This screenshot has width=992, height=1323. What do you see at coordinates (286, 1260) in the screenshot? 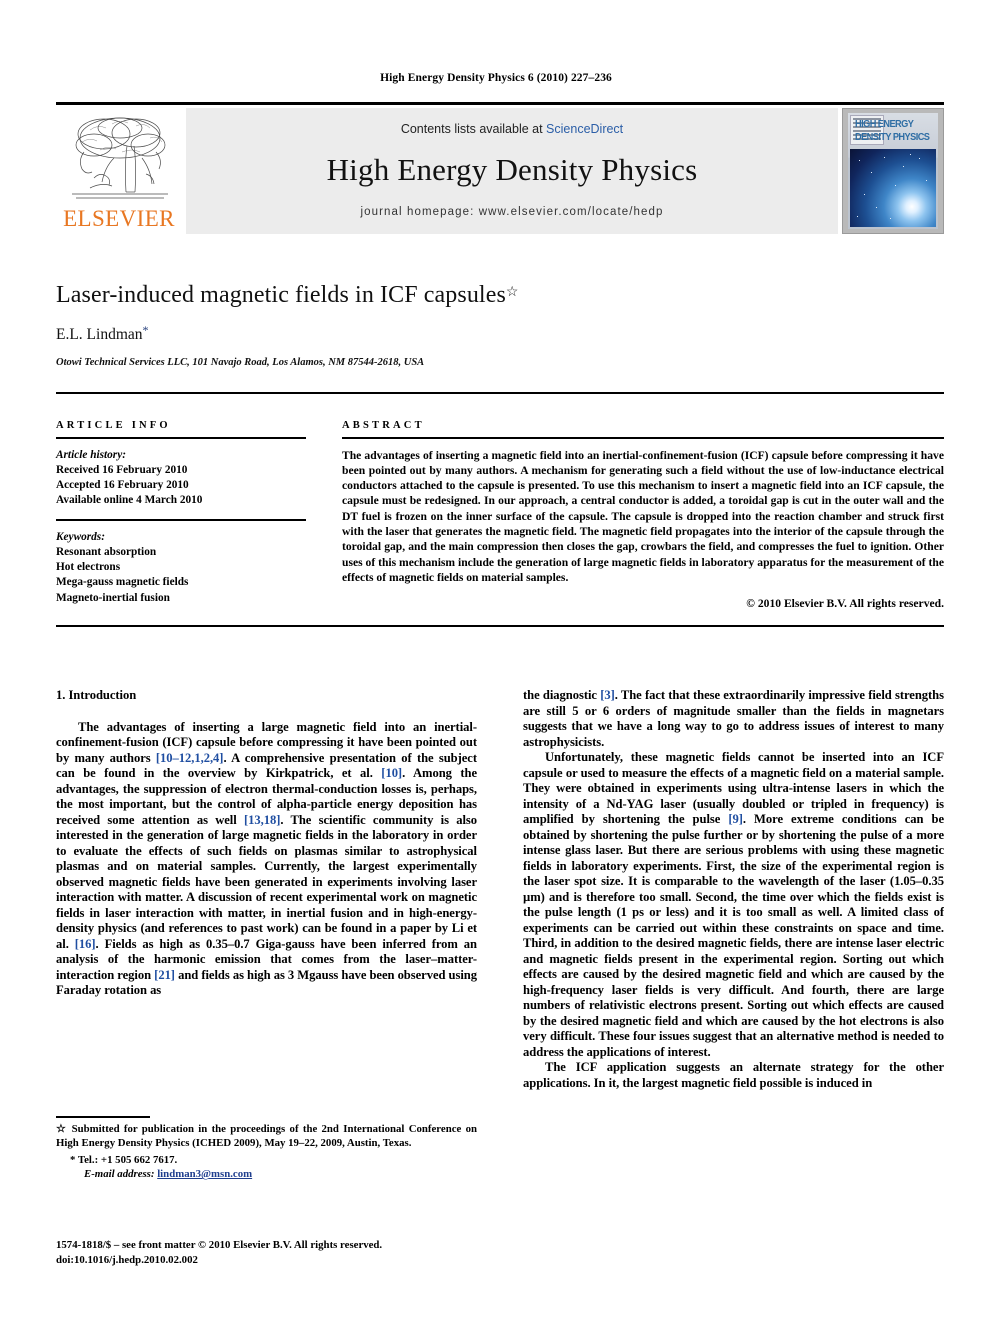
I see `doi-line: doi:10.1016/j.hedp.2010.02.002` at bounding box center [286, 1260].